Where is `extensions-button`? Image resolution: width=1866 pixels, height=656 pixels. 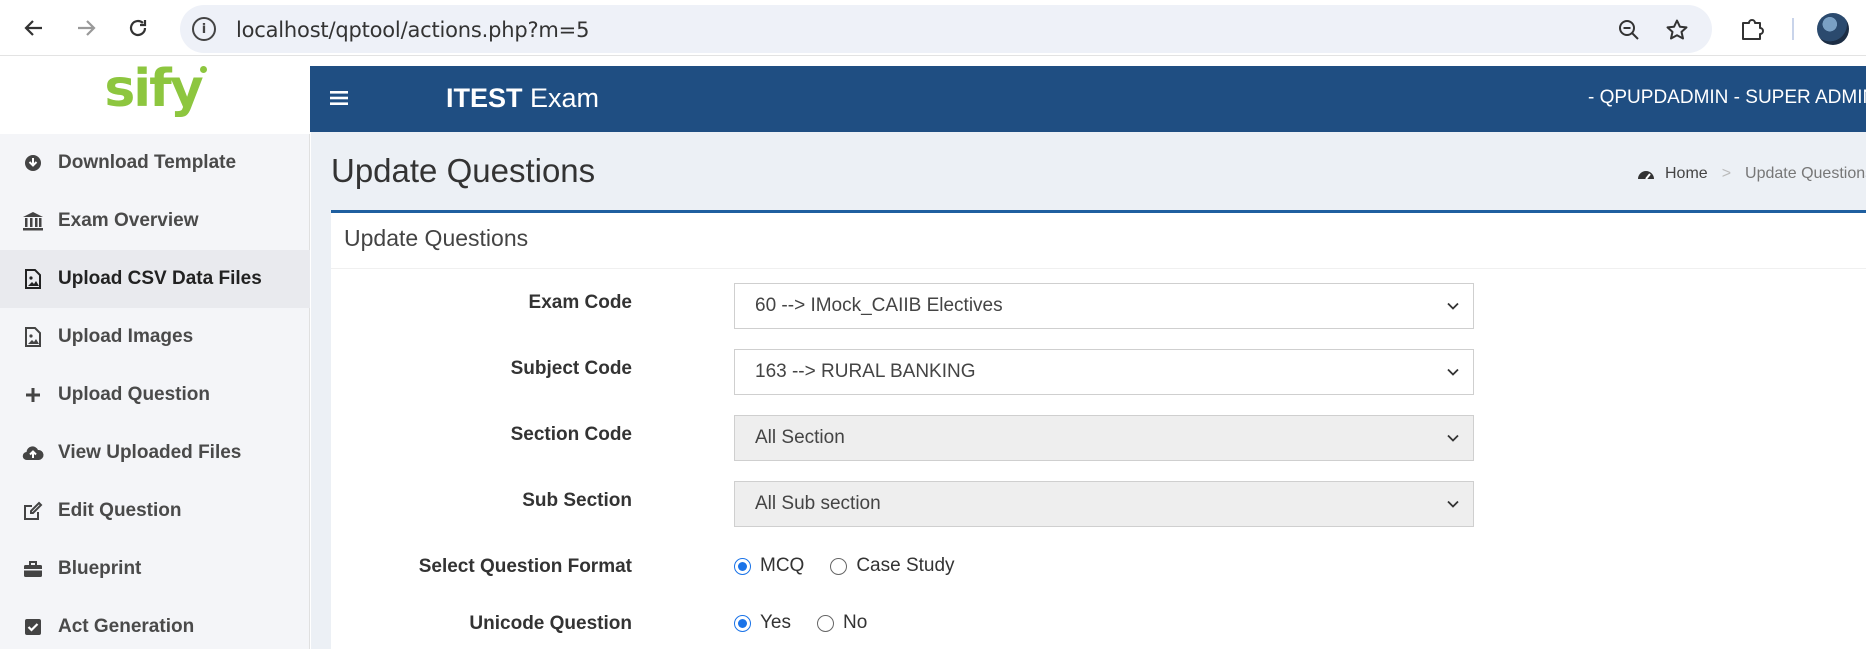
extensions-button is located at coordinates (1753, 29).